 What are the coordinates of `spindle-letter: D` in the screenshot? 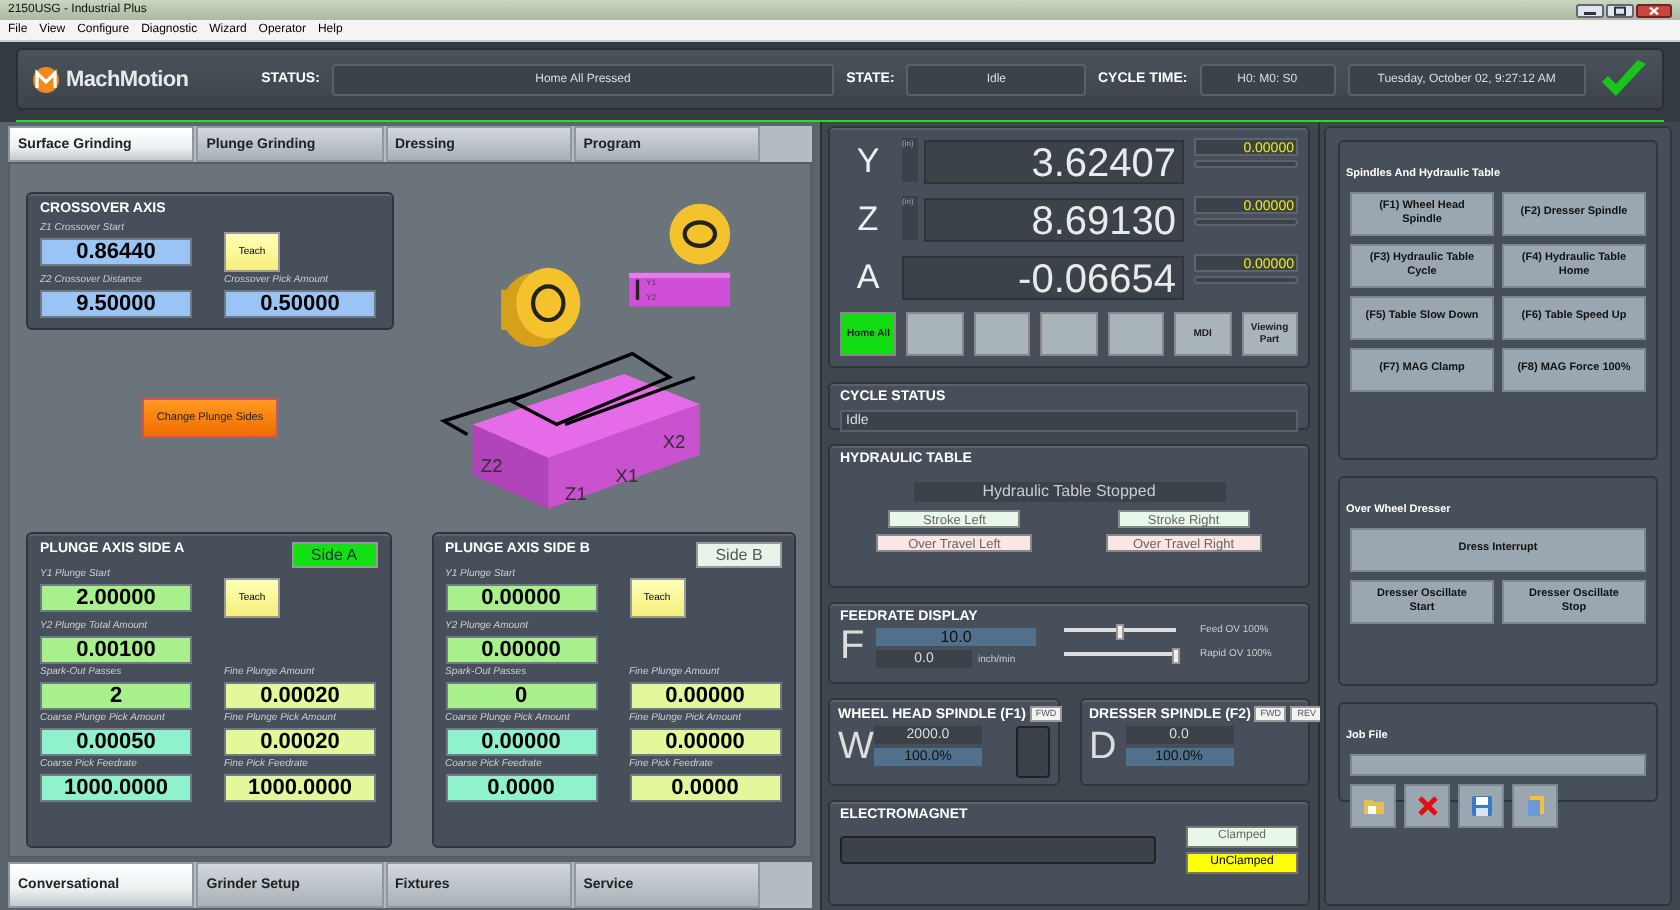 It's located at (1103, 748).